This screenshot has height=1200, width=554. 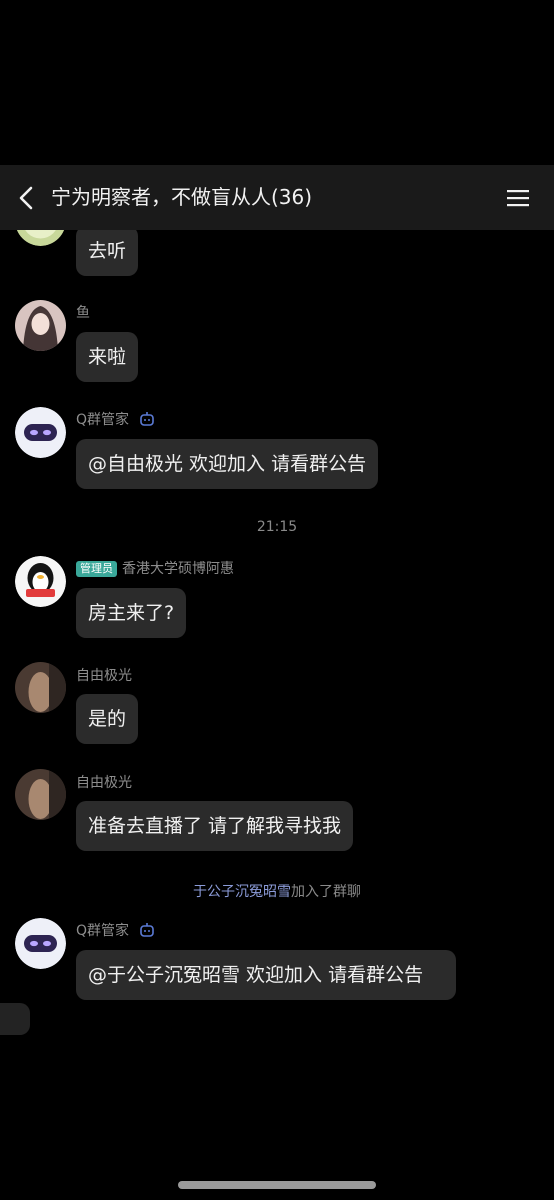 What do you see at coordinates (96, 569) in the screenshot?
I see `admin-badge: 管理员` at bounding box center [96, 569].